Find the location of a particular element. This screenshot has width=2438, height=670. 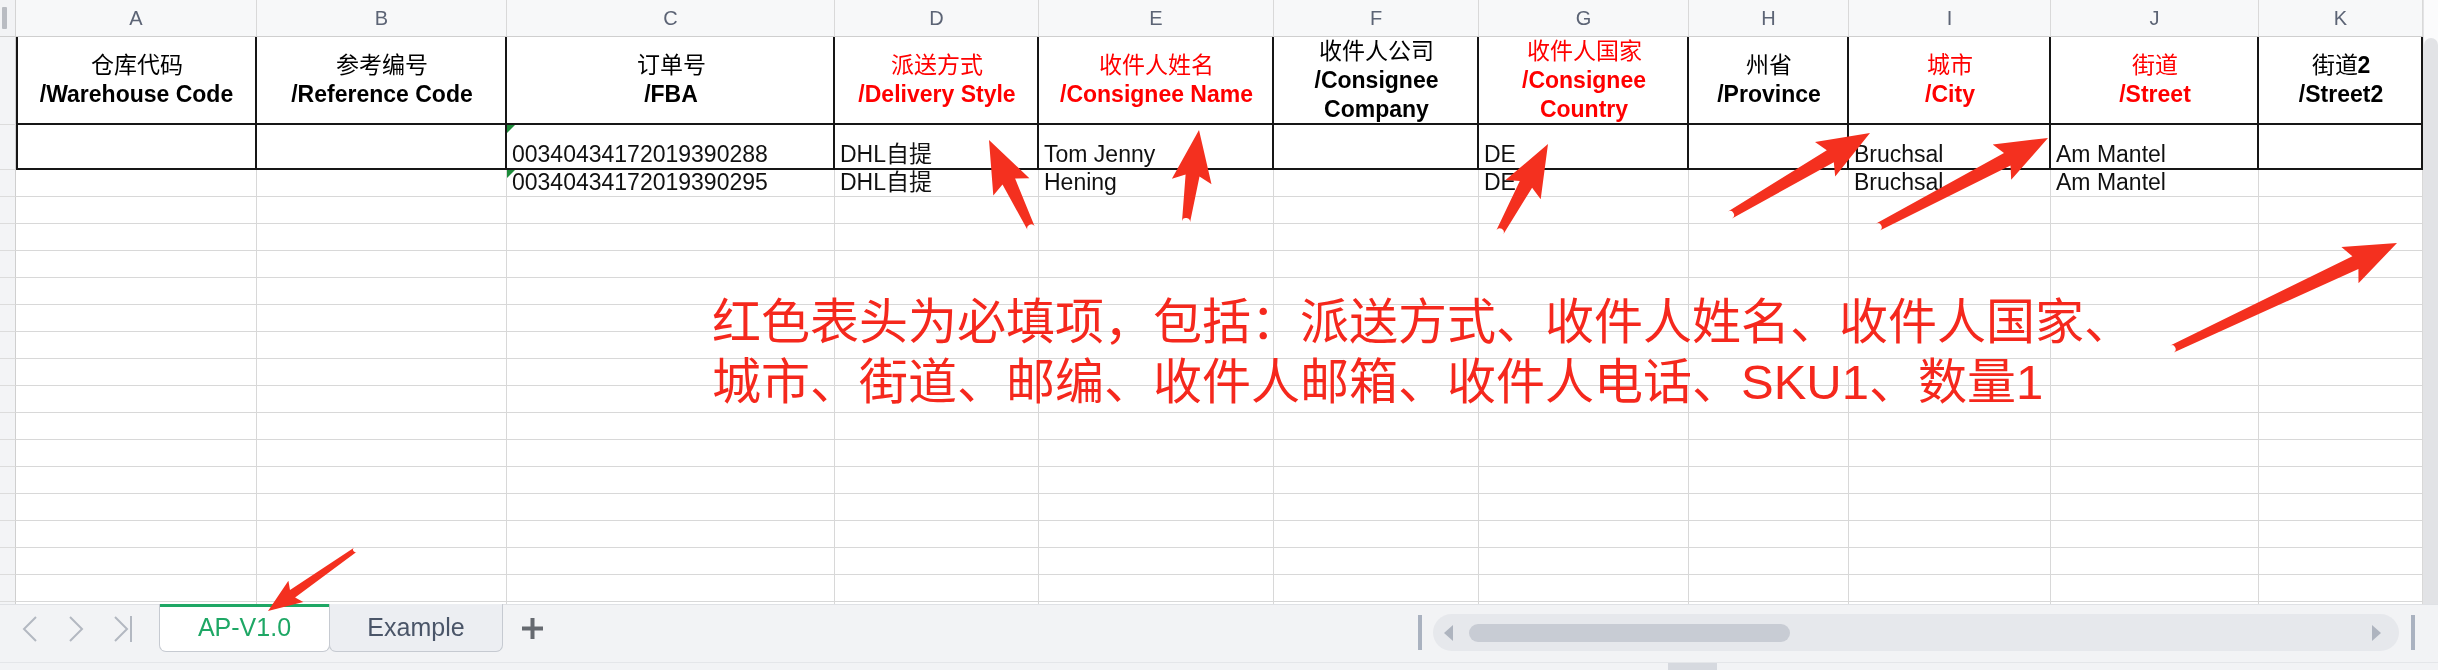

column-title: 街道 /Street is located at coordinates (2155, 80).